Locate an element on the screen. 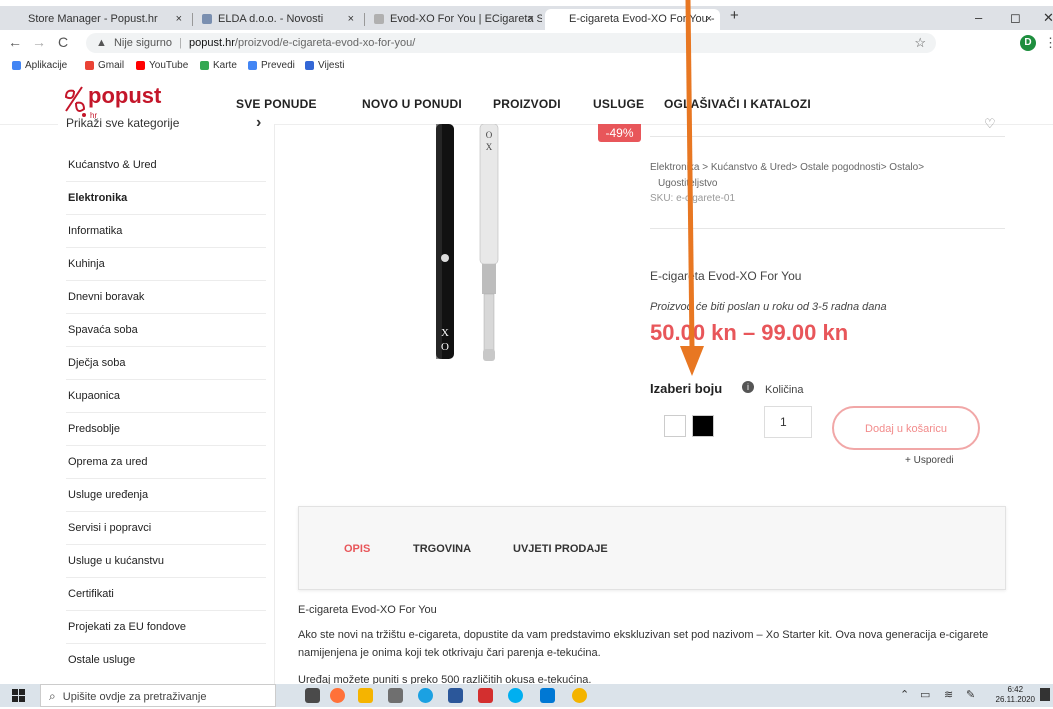 Image resolution: width=1053 pixels, height=709 pixels. new-tab-button: + is located at coordinates (734, 15).